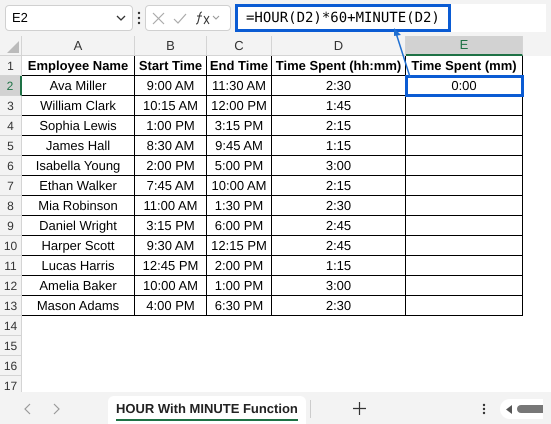 The image size is (551, 424). I want to click on table-cell: Ava Miller, so click(78, 86).